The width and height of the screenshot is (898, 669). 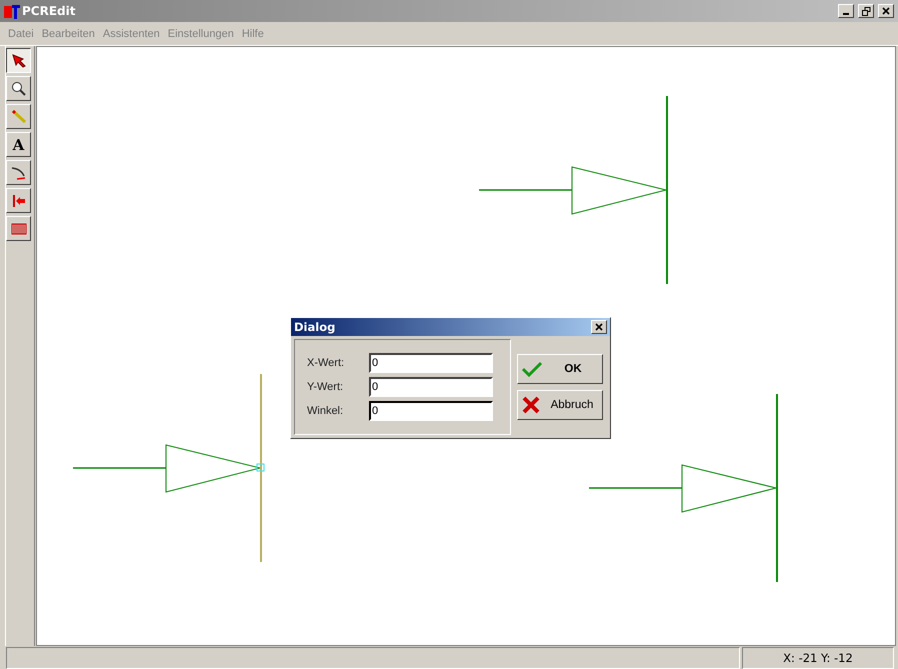 I want to click on field-label: Y-Wert:, so click(x=325, y=387).